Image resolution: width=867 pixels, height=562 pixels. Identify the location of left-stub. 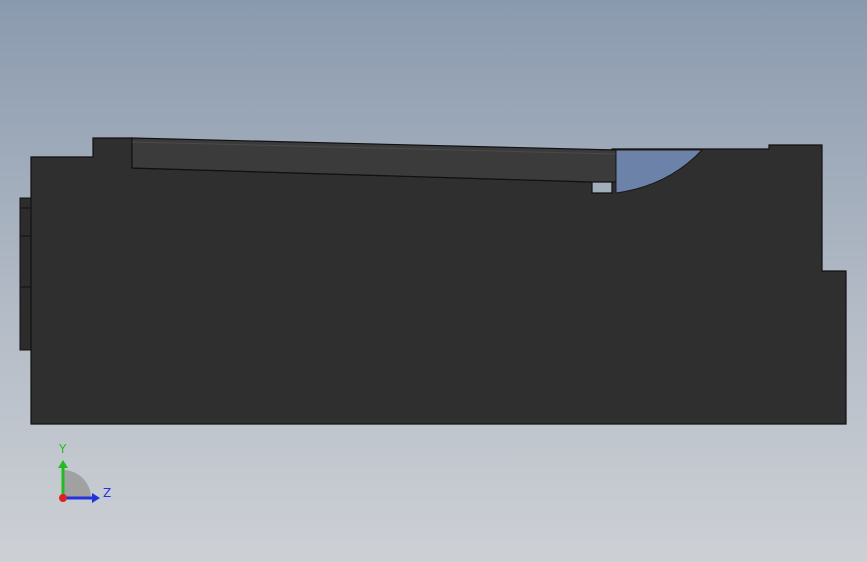
(25, 274).